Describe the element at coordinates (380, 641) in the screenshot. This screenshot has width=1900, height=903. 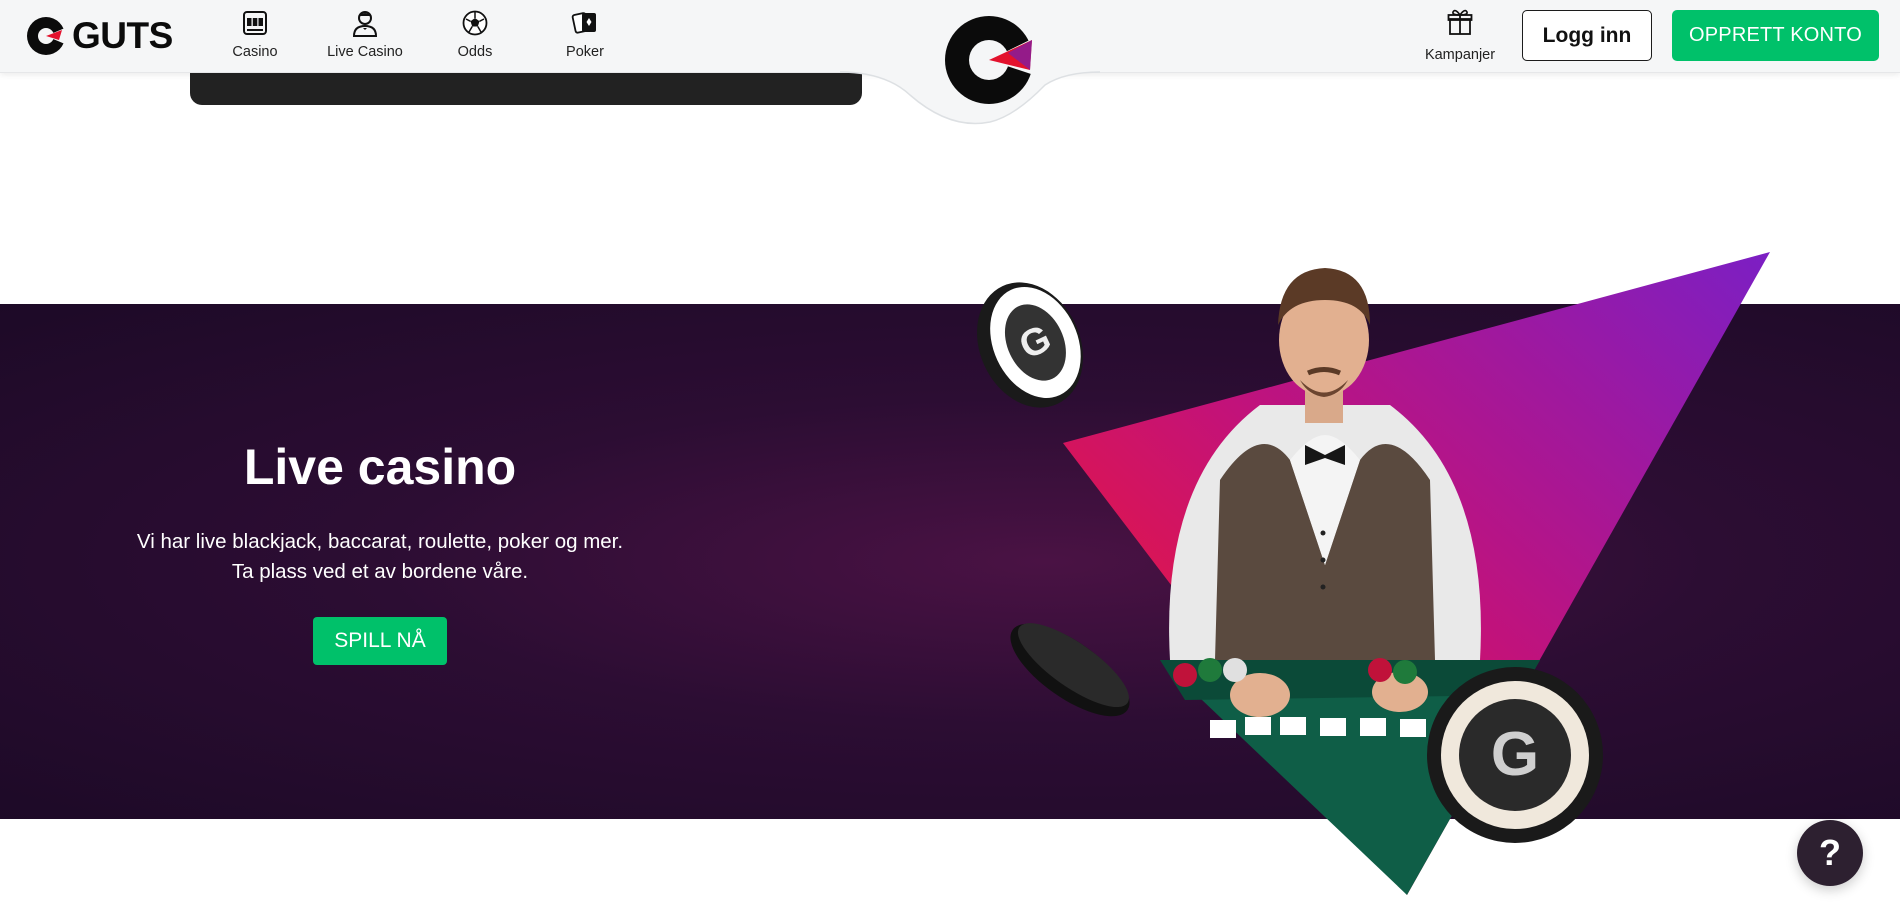
I see `play-now-button: SPILL NÅ` at that location.